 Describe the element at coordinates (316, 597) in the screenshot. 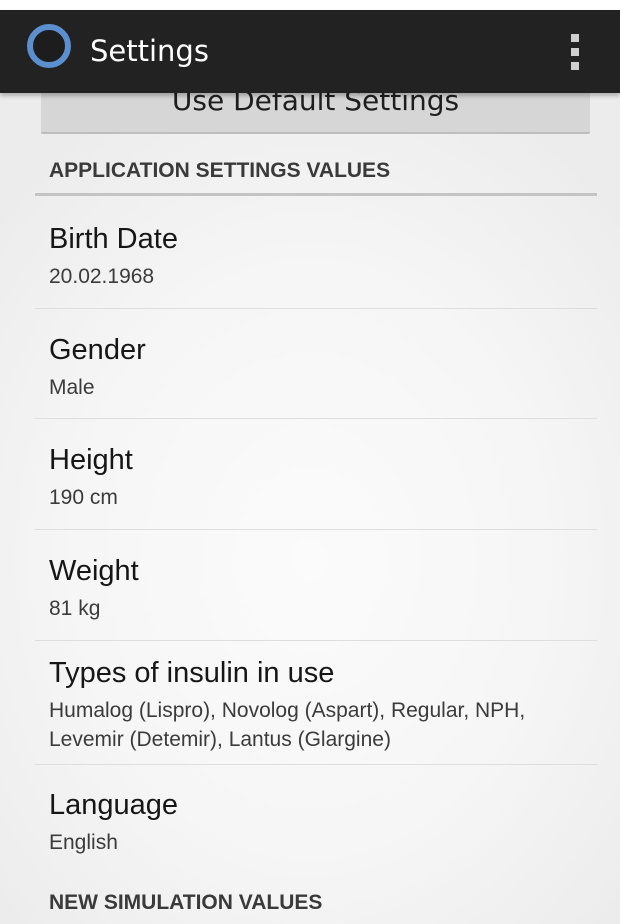

I see `pref-weight: Weight 81 kg` at that location.